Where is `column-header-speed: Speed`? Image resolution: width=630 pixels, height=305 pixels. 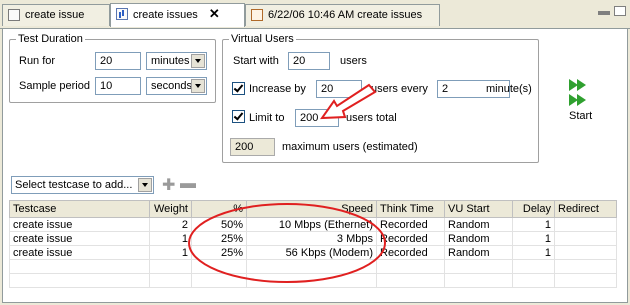 column-header-speed: Speed is located at coordinates (311, 209).